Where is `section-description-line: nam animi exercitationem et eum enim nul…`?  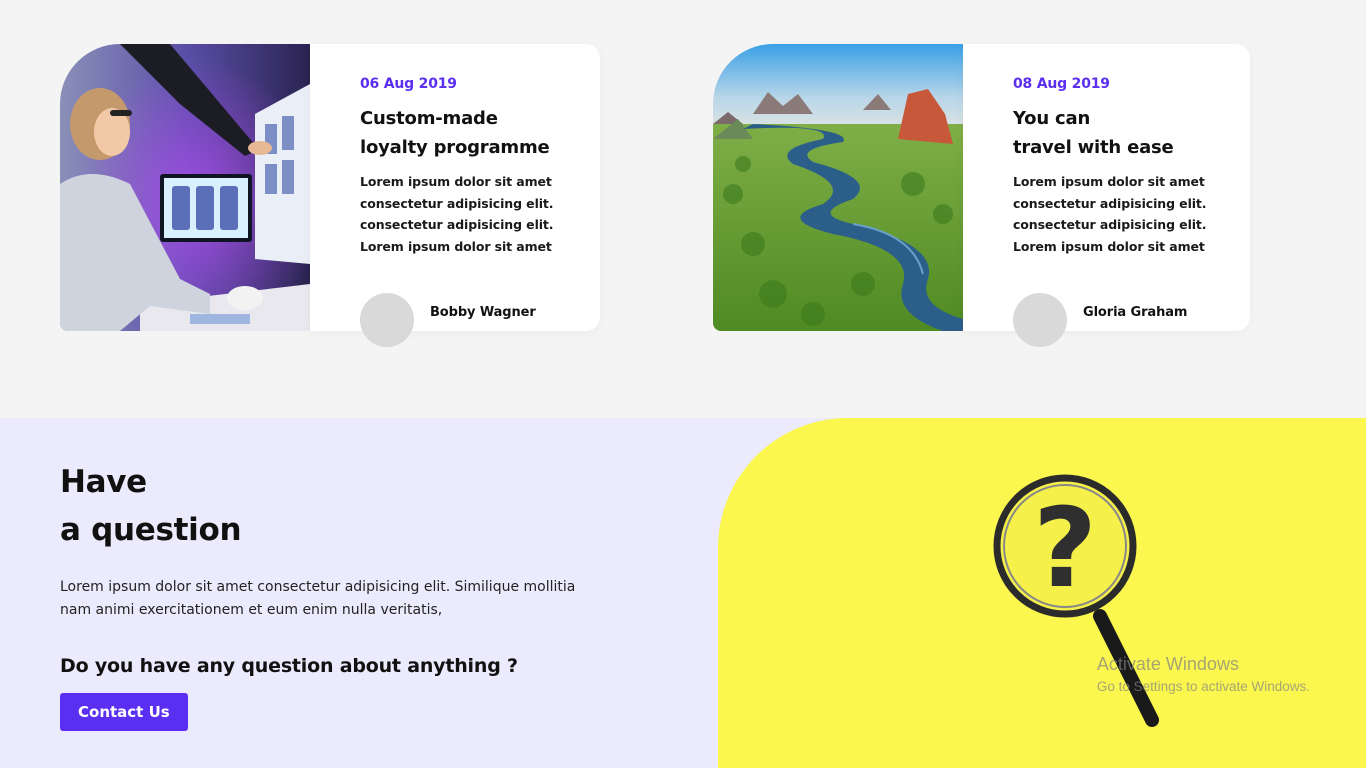
section-description-line: nam animi exercitationem et eum enim nul… is located at coordinates (251, 610).